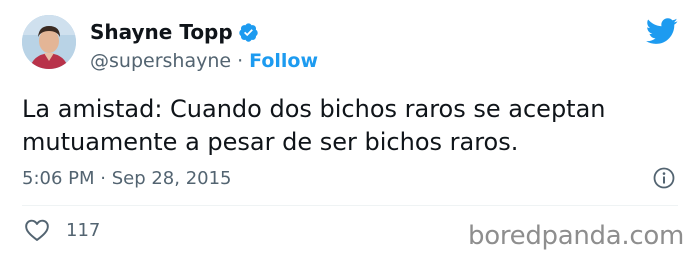 Image resolution: width=700 pixels, height=257 pixels. What do you see at coordinates (37, 230) in the screenshot?
I see `heart-icon` at bounding box center [37, 230].